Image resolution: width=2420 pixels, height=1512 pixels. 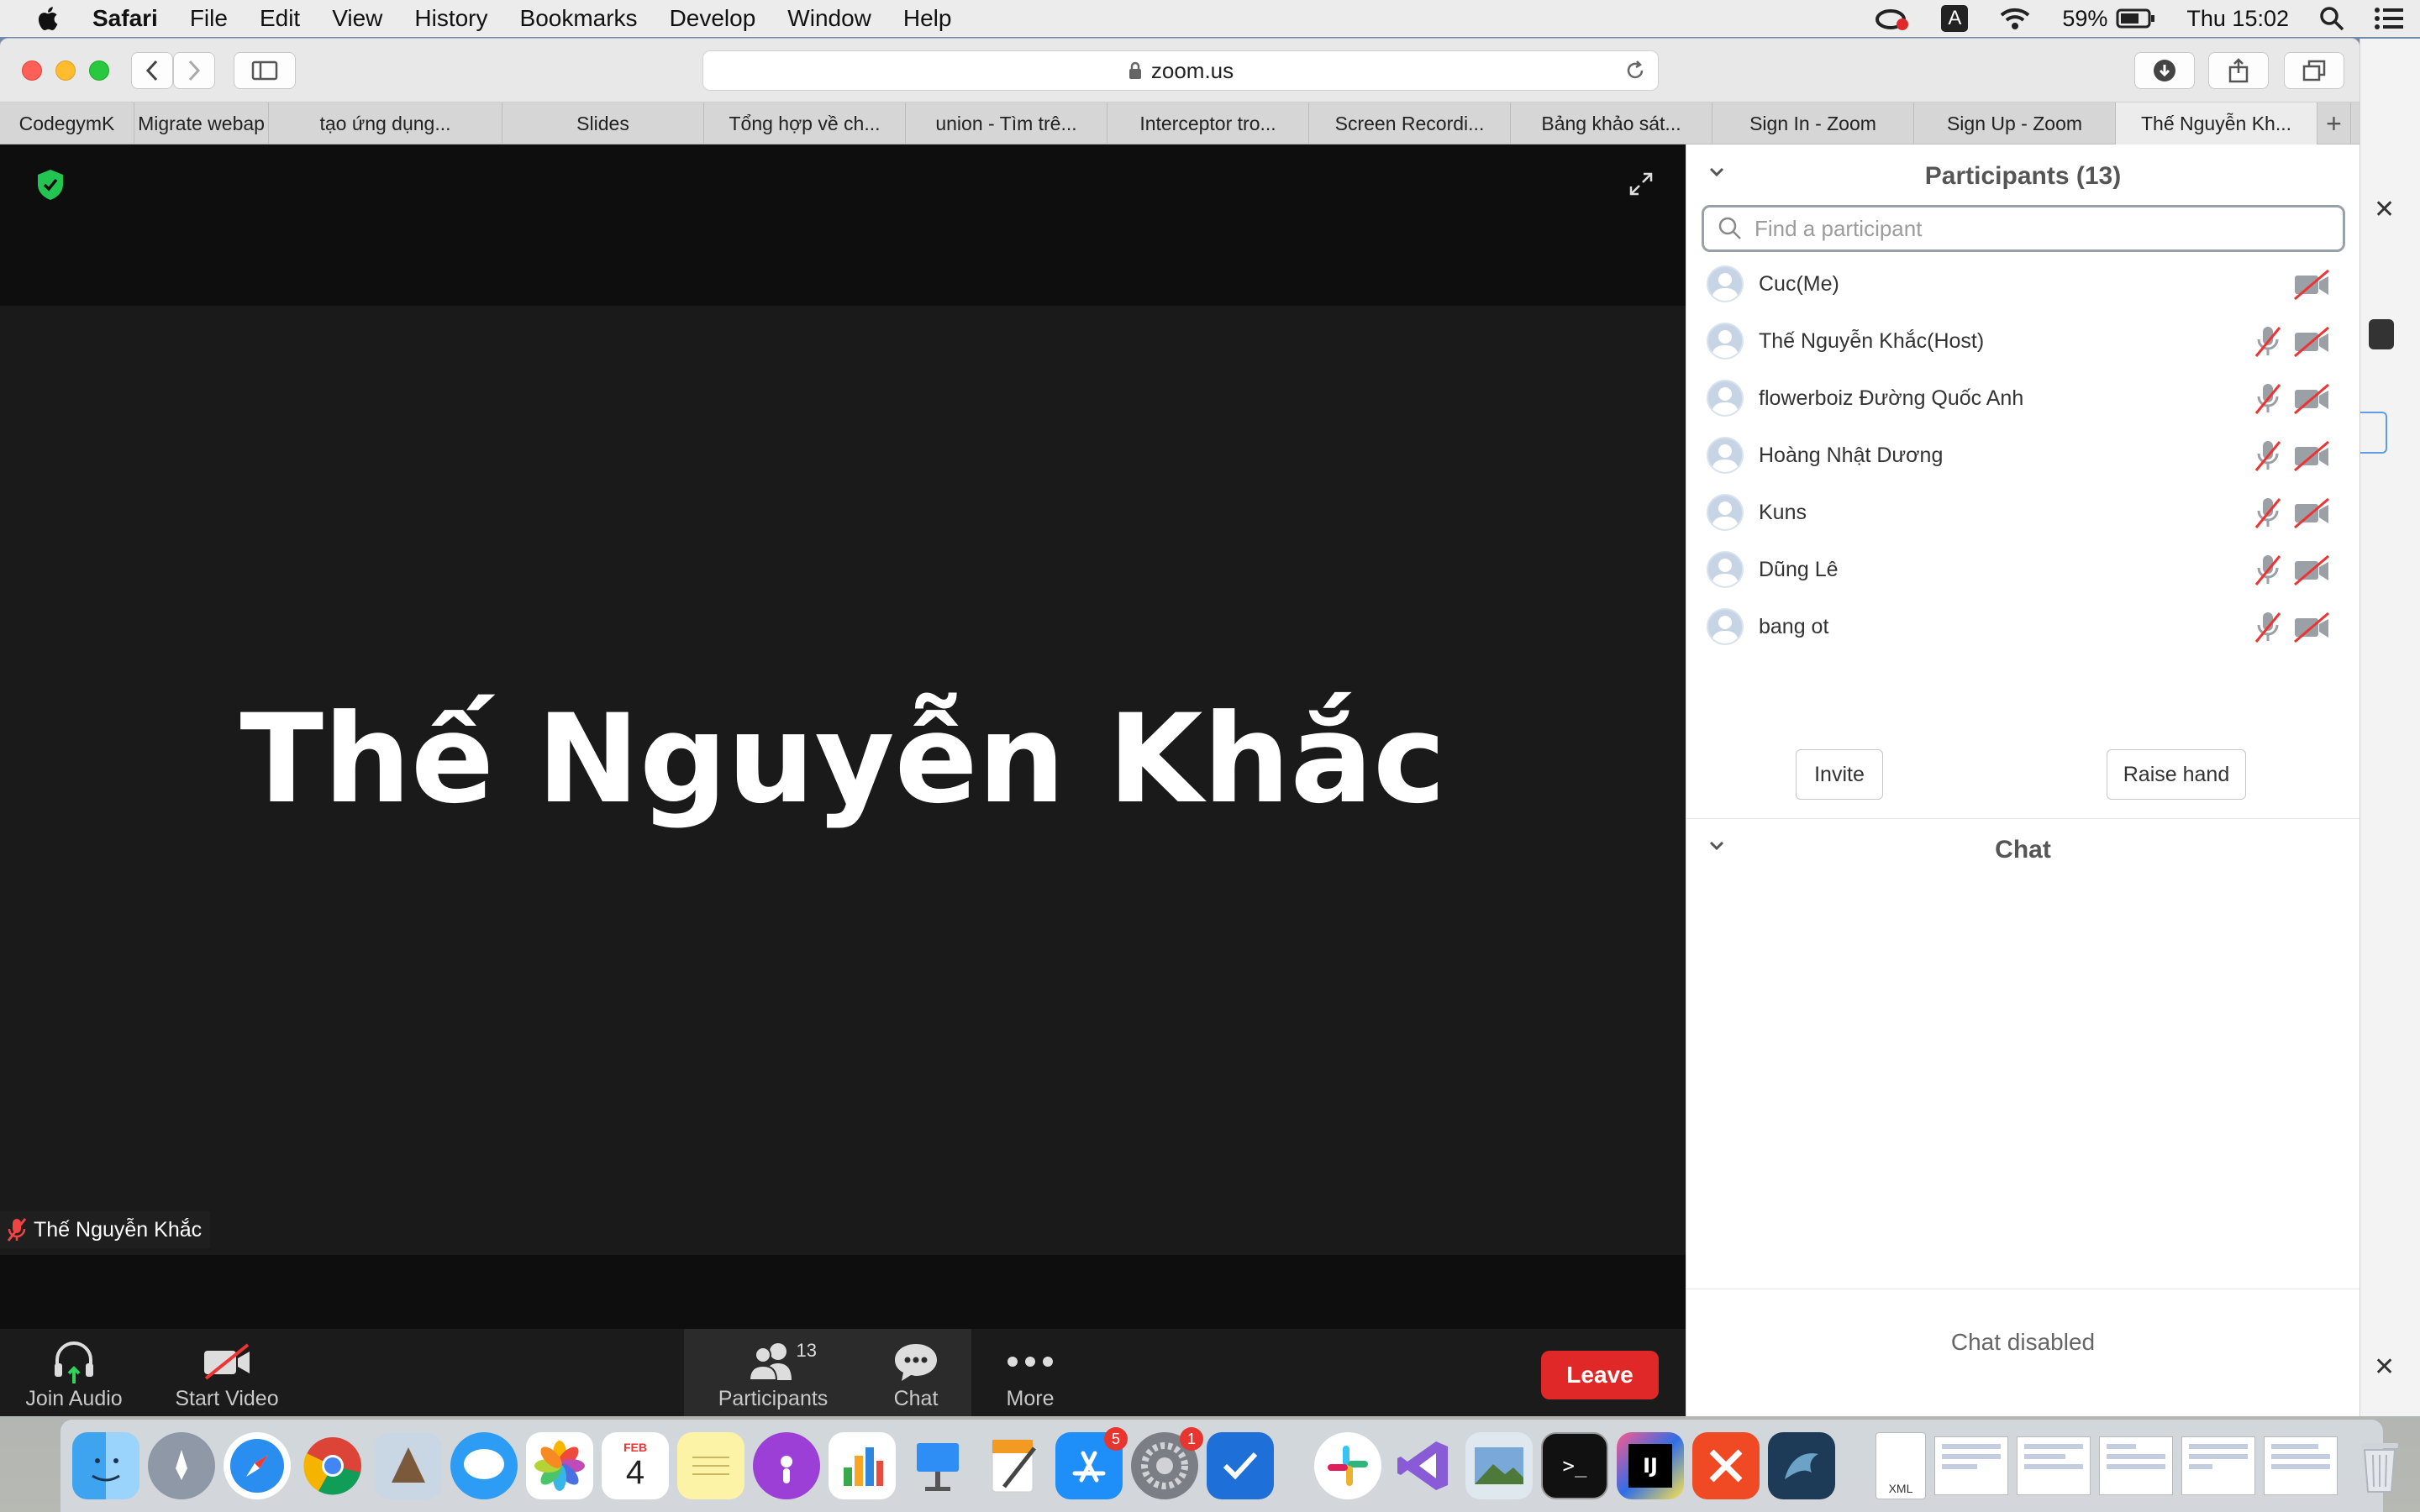 I want to click on xmind-icon, so click(x=1726, y=1465).